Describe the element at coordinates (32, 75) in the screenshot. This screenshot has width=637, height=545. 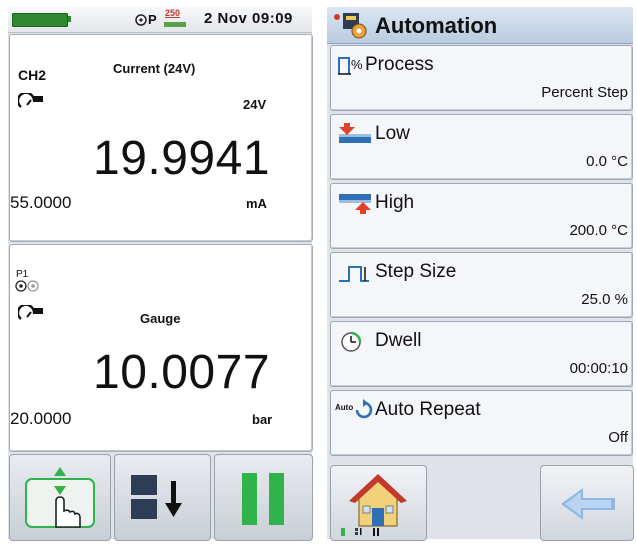
I see `channel-name: CH2` at that location.